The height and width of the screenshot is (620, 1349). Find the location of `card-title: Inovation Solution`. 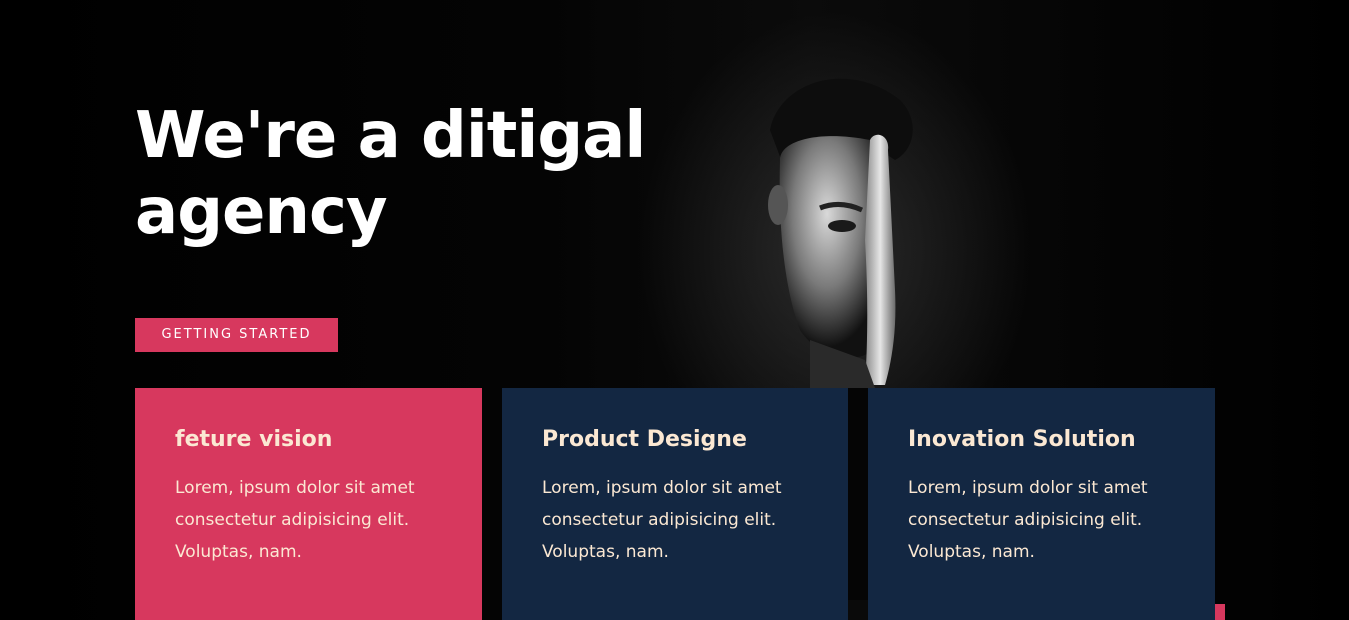

card-title: Inovation Solution is located at coordinates (1022, 439).